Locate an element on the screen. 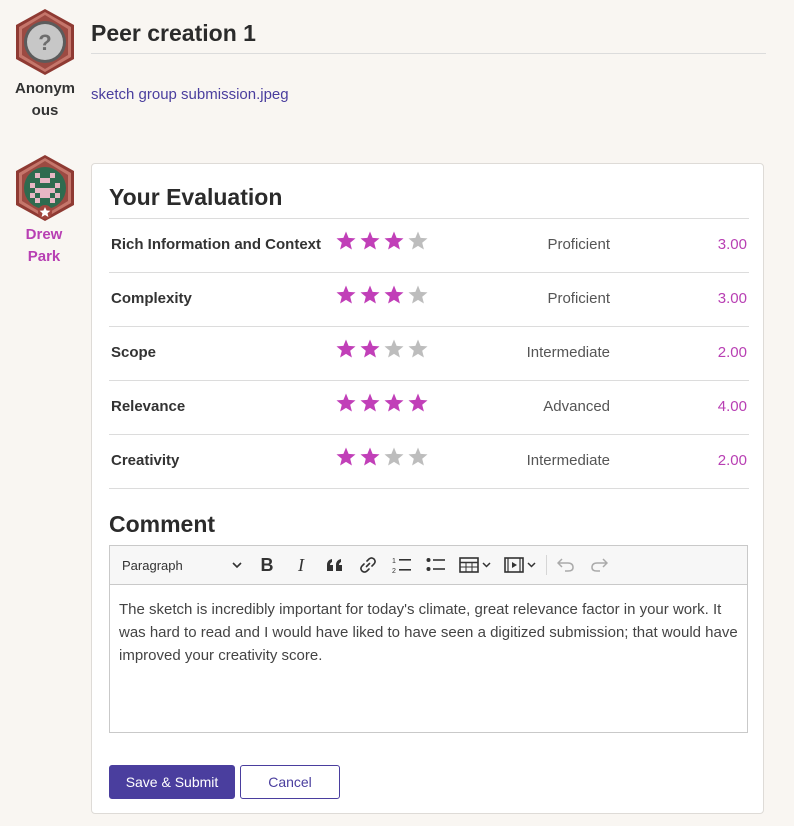  svg-text: 1 is located at coordinates (394, 561).